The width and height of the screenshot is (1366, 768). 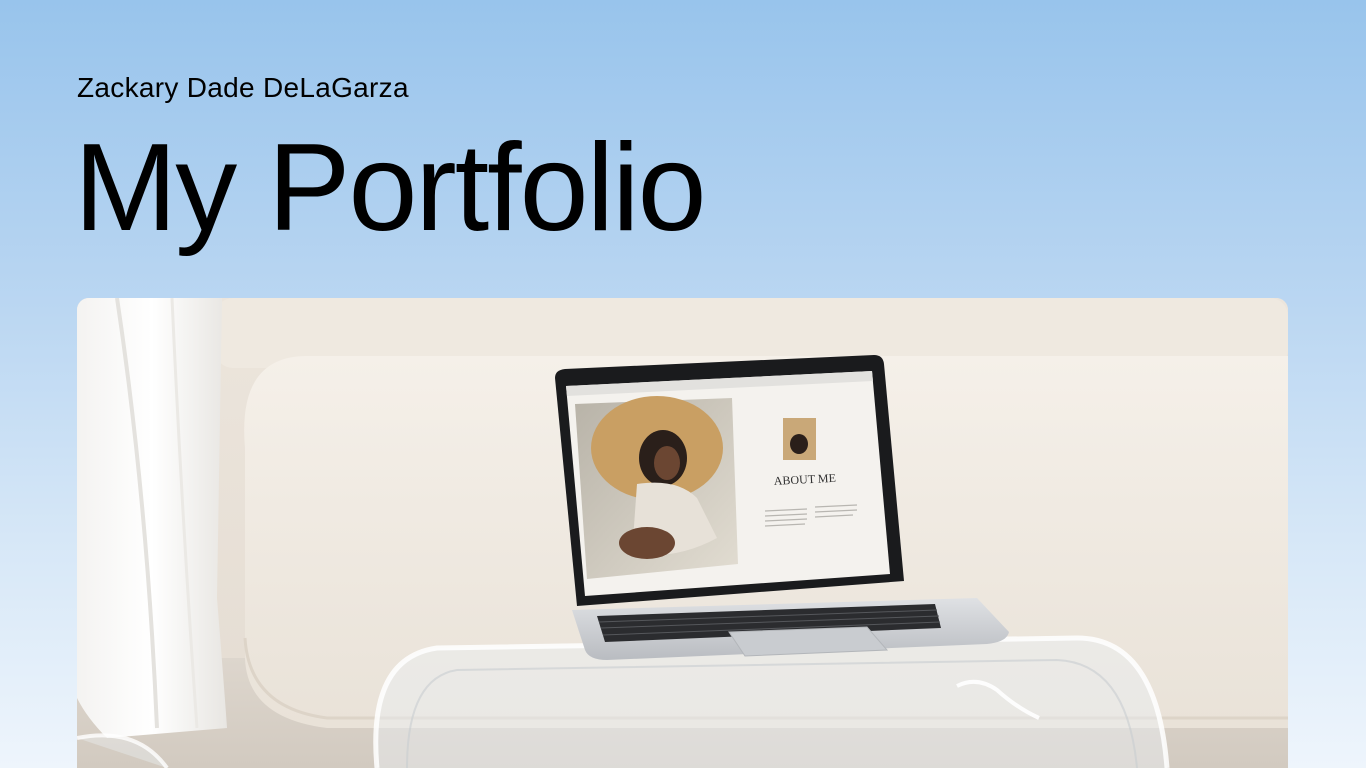 What do you see at coordinates (771, 701) in the screenshot?
I see `acrylic-table` at bounding box center [771, 701].